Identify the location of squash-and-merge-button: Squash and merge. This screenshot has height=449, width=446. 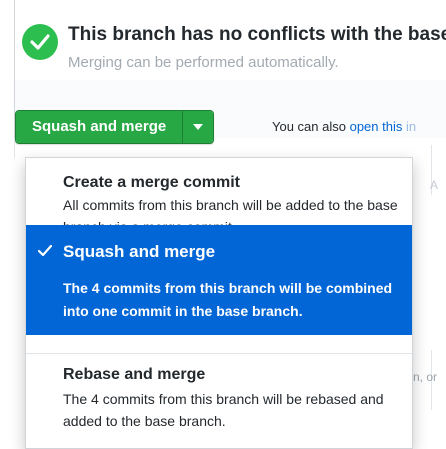
(99, 127).